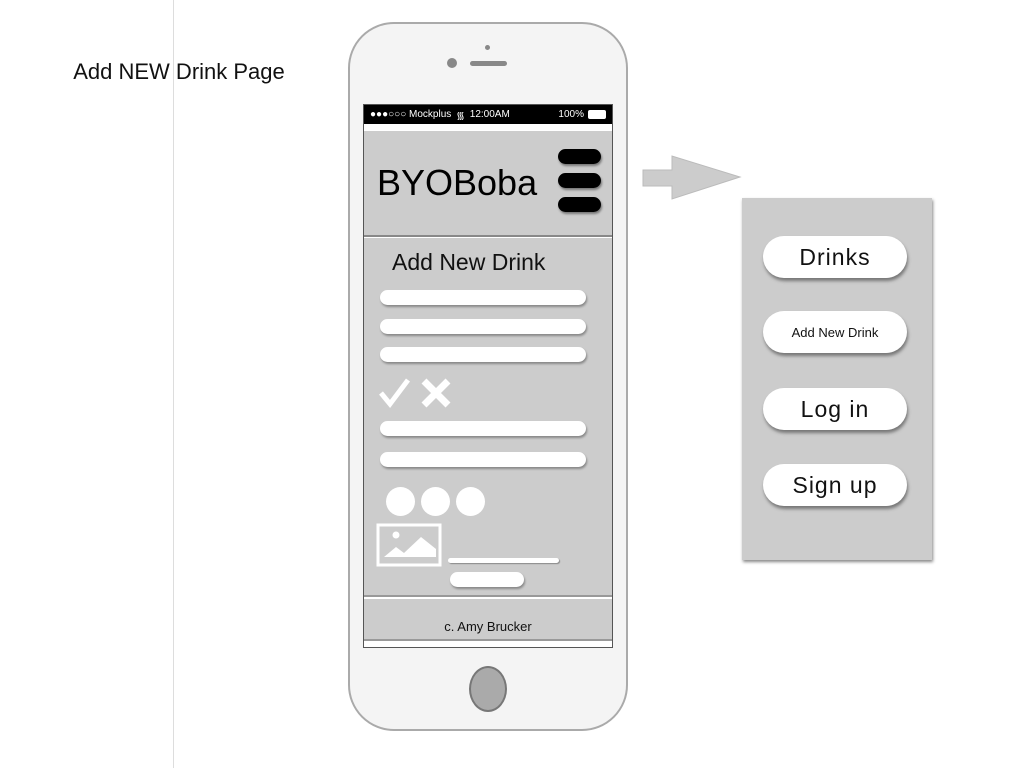 The height and width of the screenshot is (768, 1024). I want to click on time: 12:00AM, so click(489, 114).